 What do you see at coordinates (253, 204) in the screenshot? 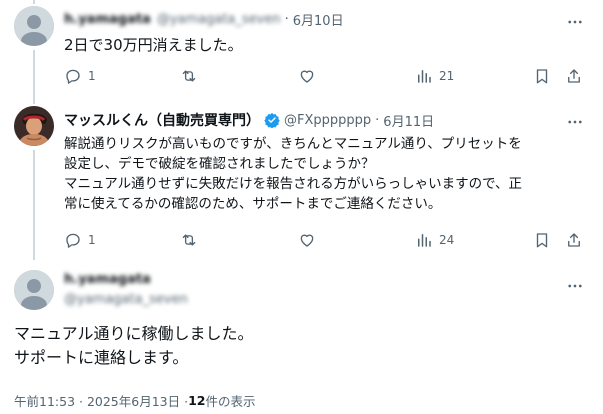
I see `tweet-text-line: 常に使えてるかの確認のため、サポートまでご連絡ください。` at bounding box center [253, 204].